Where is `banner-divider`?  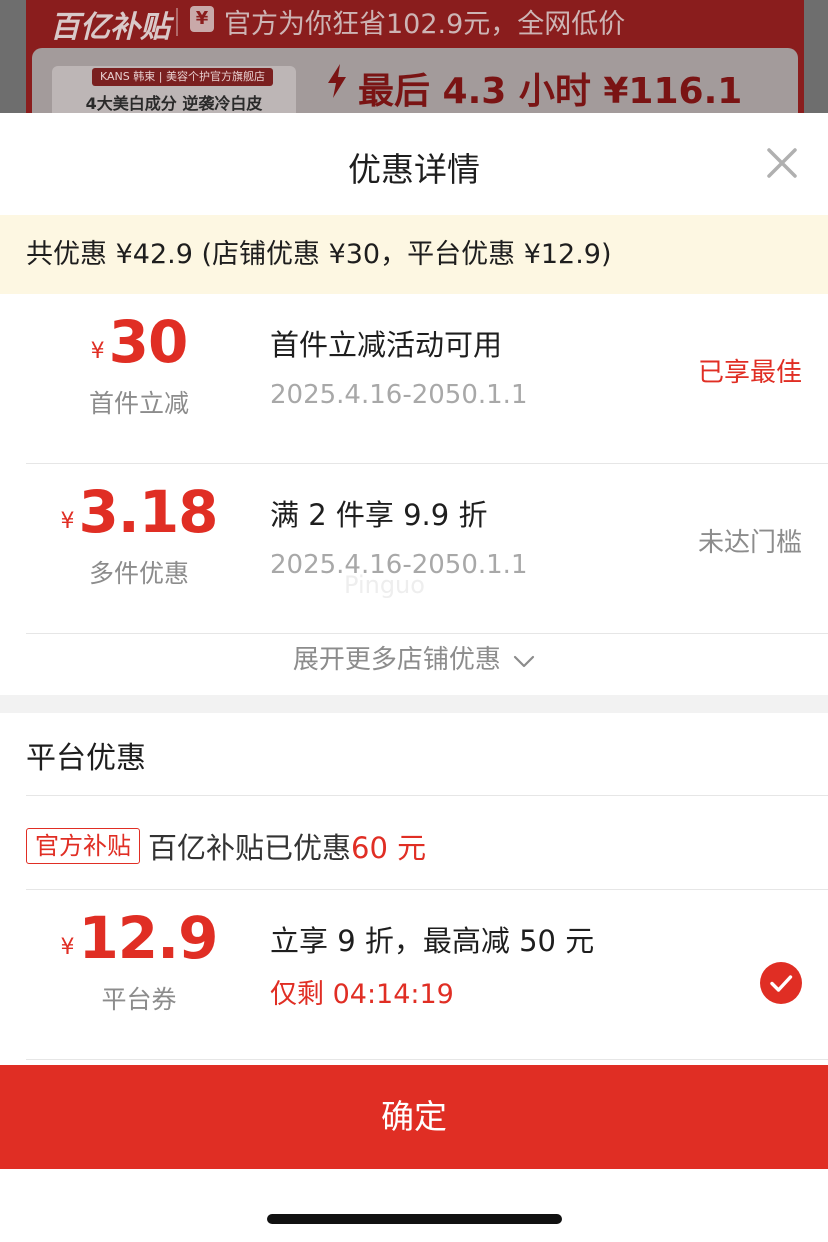
banner-divider is located at coordinates (177, 22).